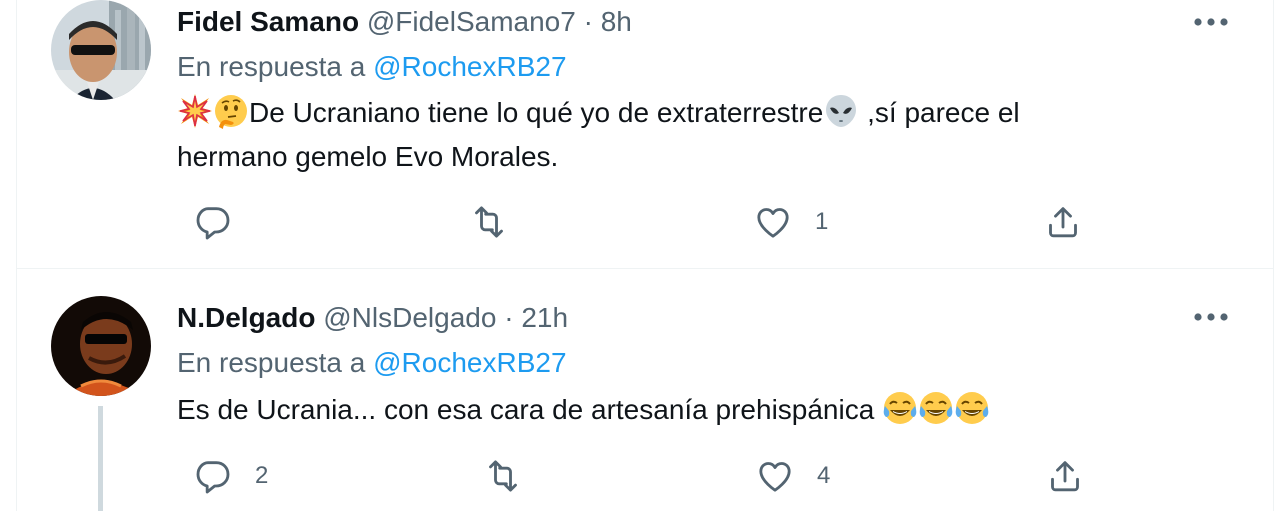  Describe the element at coordinates (231, 112) in the screenshot. I see `thinking-face-emoji` at that location.